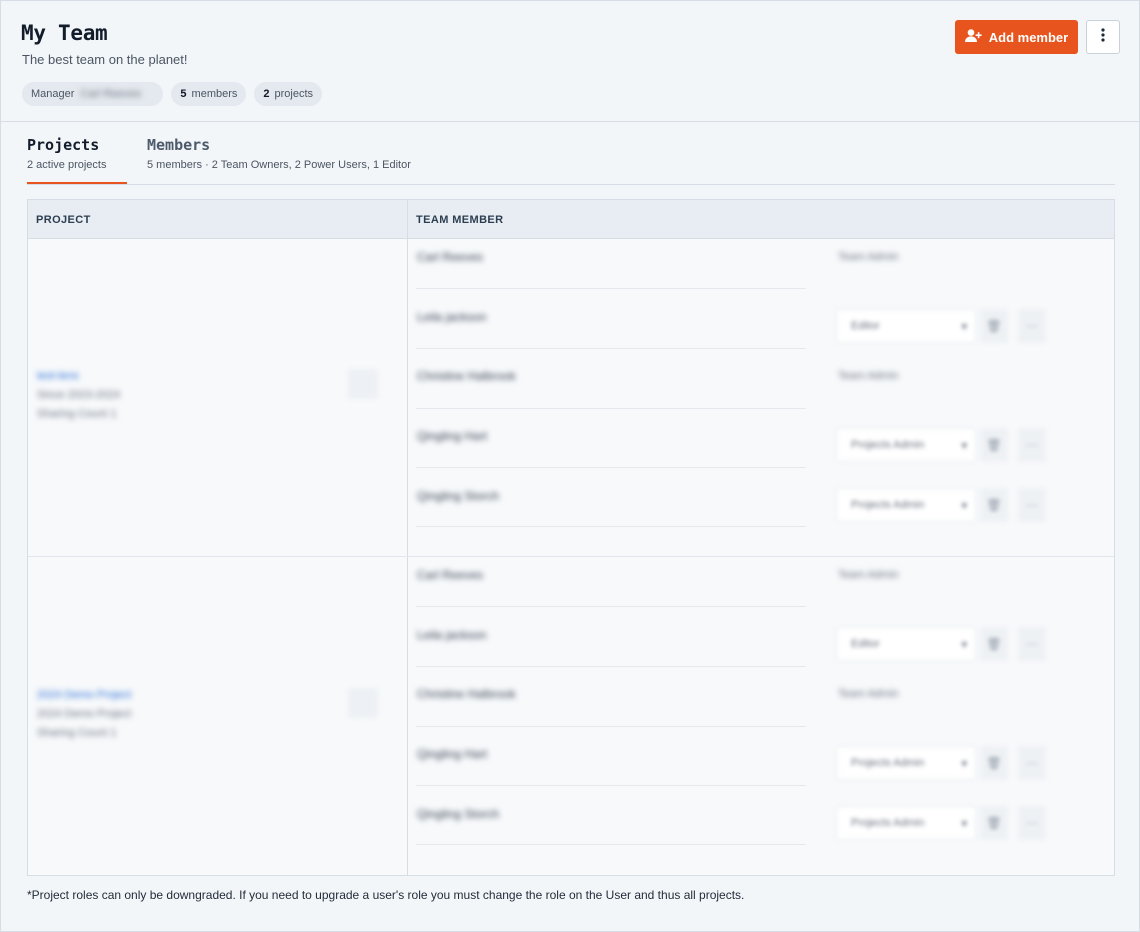 The width and height of the screenshot is (1140, 932). Describe the element at coordinates (571, 219) in the screenshot. I see `table-header: PROJECT TEAM MEMBER` at that location.